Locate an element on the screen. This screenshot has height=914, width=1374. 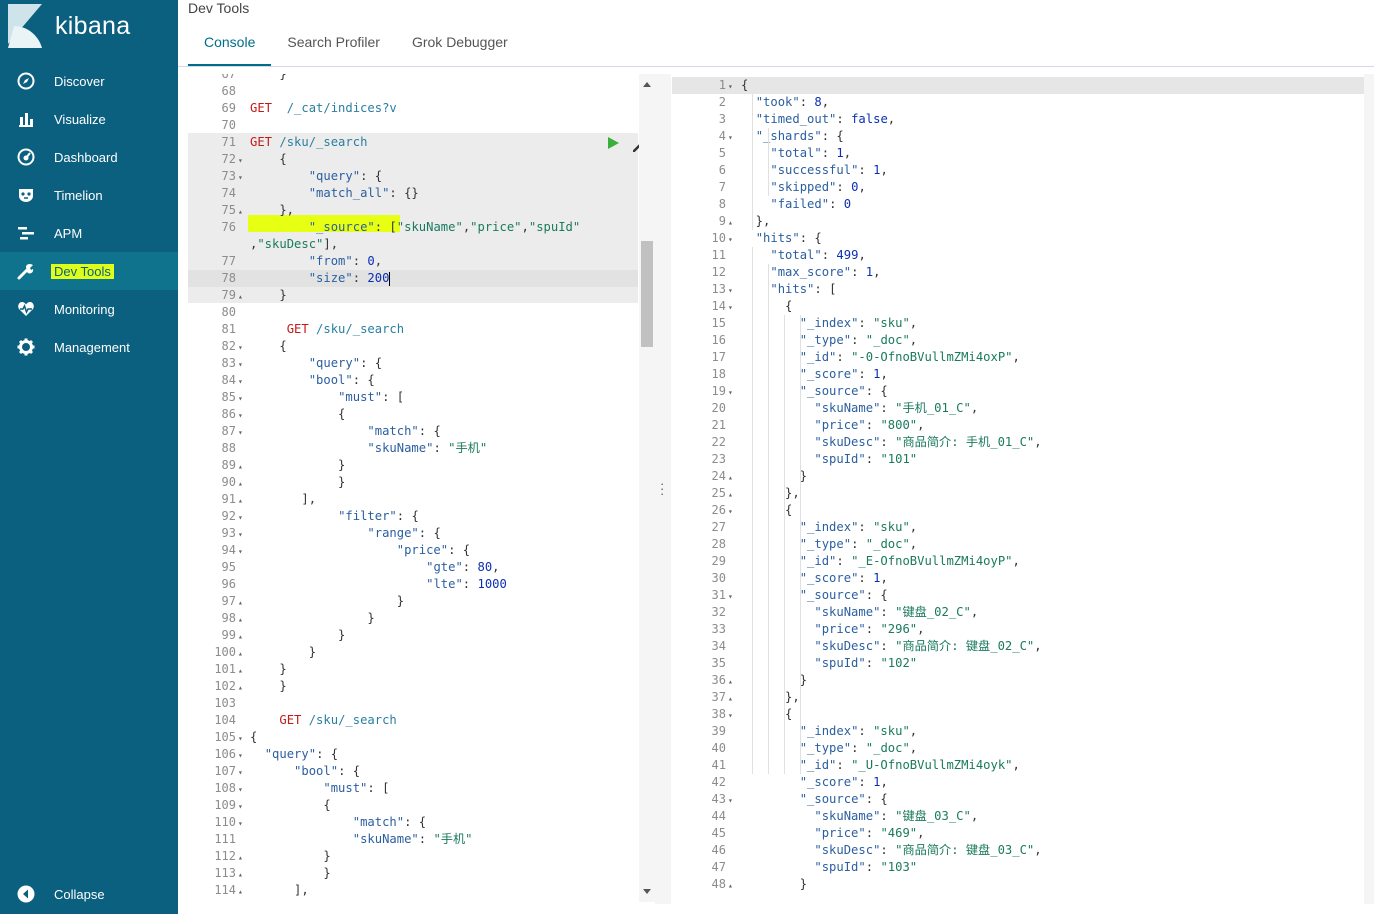
nav-item-dev-tools: Dev Tools is located at coordinates (89, 271).